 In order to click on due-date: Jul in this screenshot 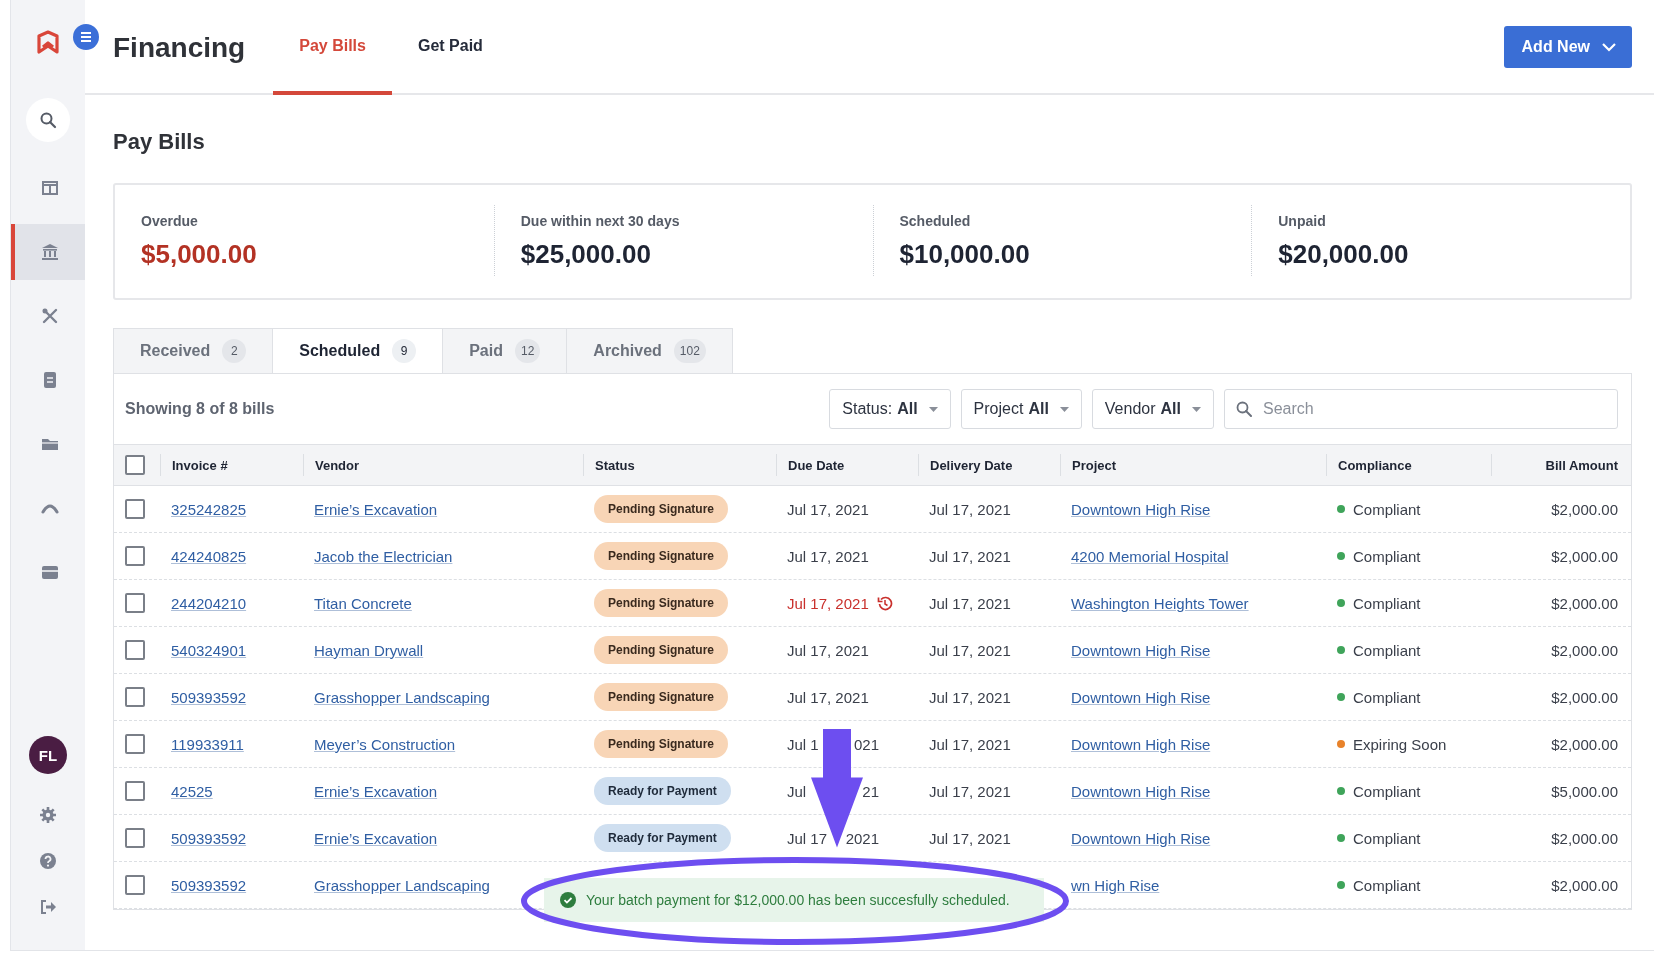, I will do `click(797, 791)`.